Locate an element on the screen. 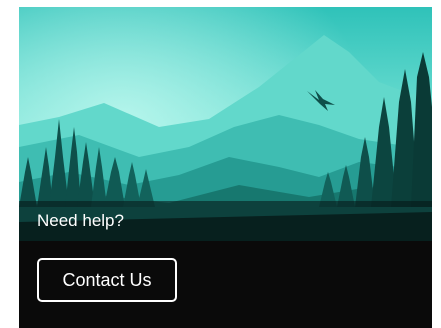 The height and width of the screenshot is (328, 441). help-text: Need help? is located at coordinates (80, 220).